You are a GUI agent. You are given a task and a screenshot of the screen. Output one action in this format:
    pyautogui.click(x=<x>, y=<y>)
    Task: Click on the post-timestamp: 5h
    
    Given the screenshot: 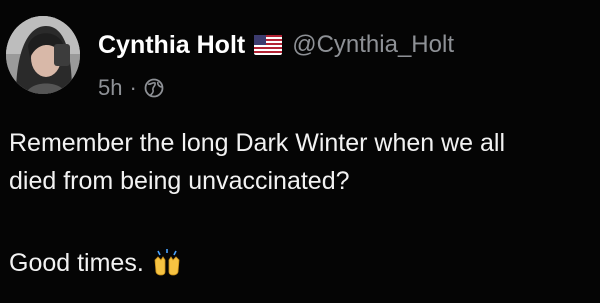 What is the action you would take?
    pyautogui.click(x=110, y=88)
    